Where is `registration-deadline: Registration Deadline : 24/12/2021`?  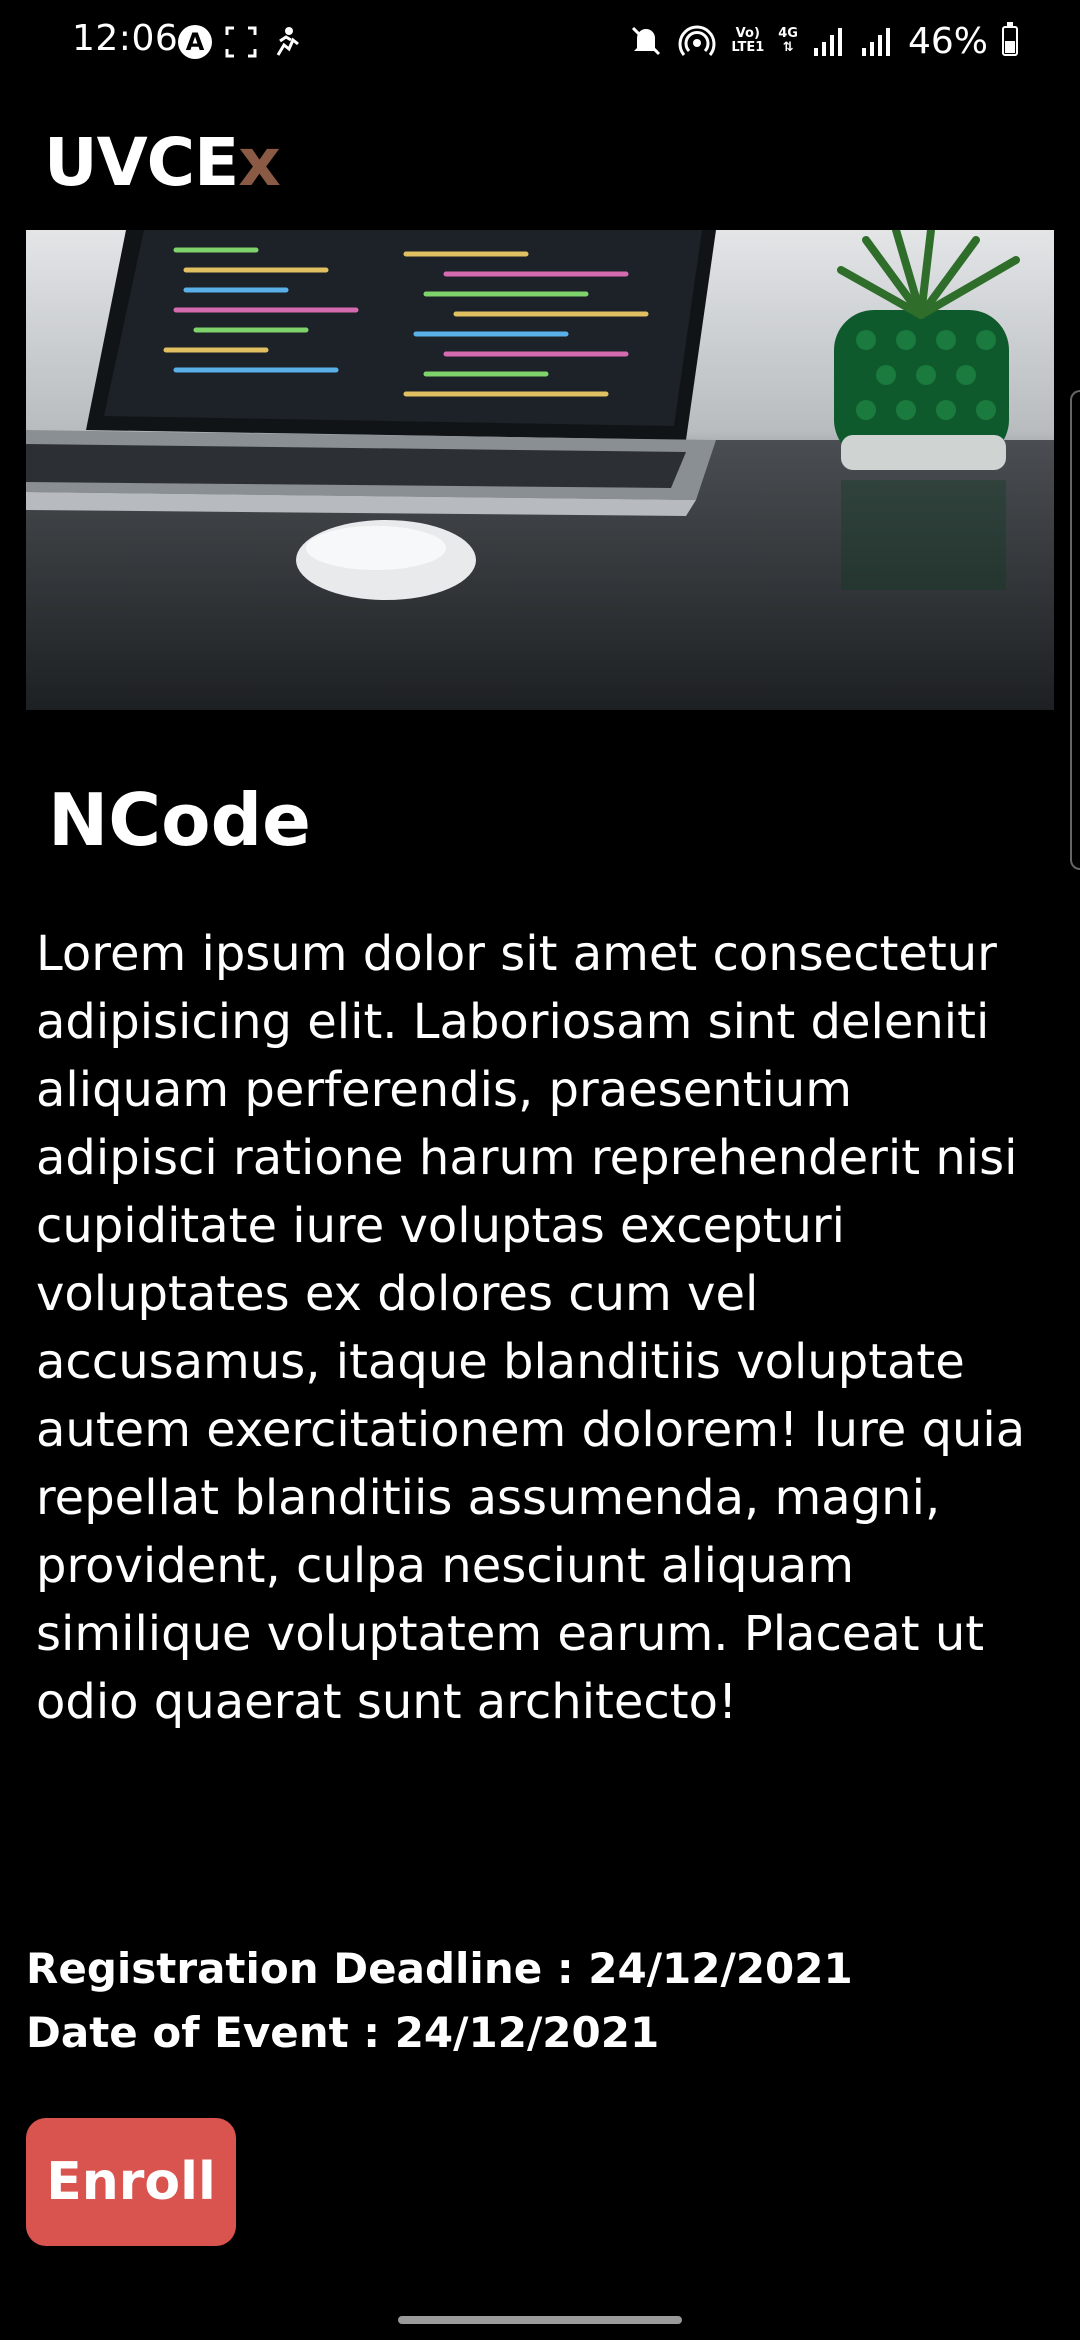 registration-deadline: Registration Deadline : 24/12/2021 is located at coordinates (439, 1968).